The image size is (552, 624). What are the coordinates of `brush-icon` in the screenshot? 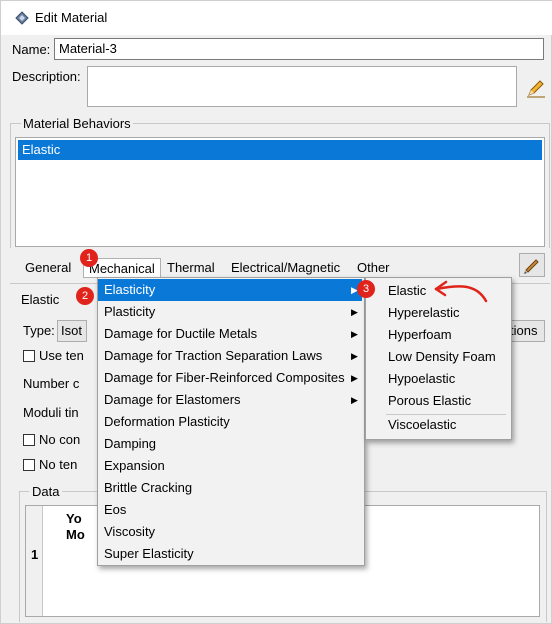 It's located at (531, 266).